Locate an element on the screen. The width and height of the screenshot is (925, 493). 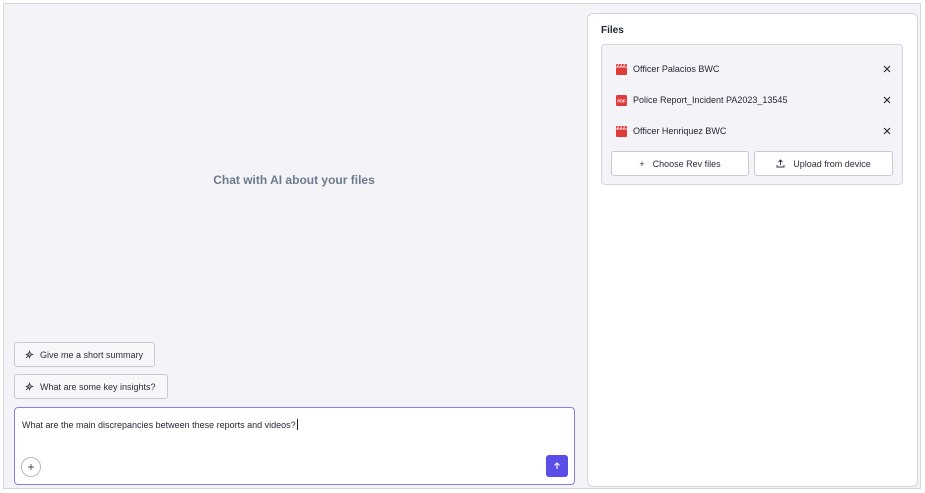
file-name: Officer Henriquez BWC is located at coordinates (680, 131).